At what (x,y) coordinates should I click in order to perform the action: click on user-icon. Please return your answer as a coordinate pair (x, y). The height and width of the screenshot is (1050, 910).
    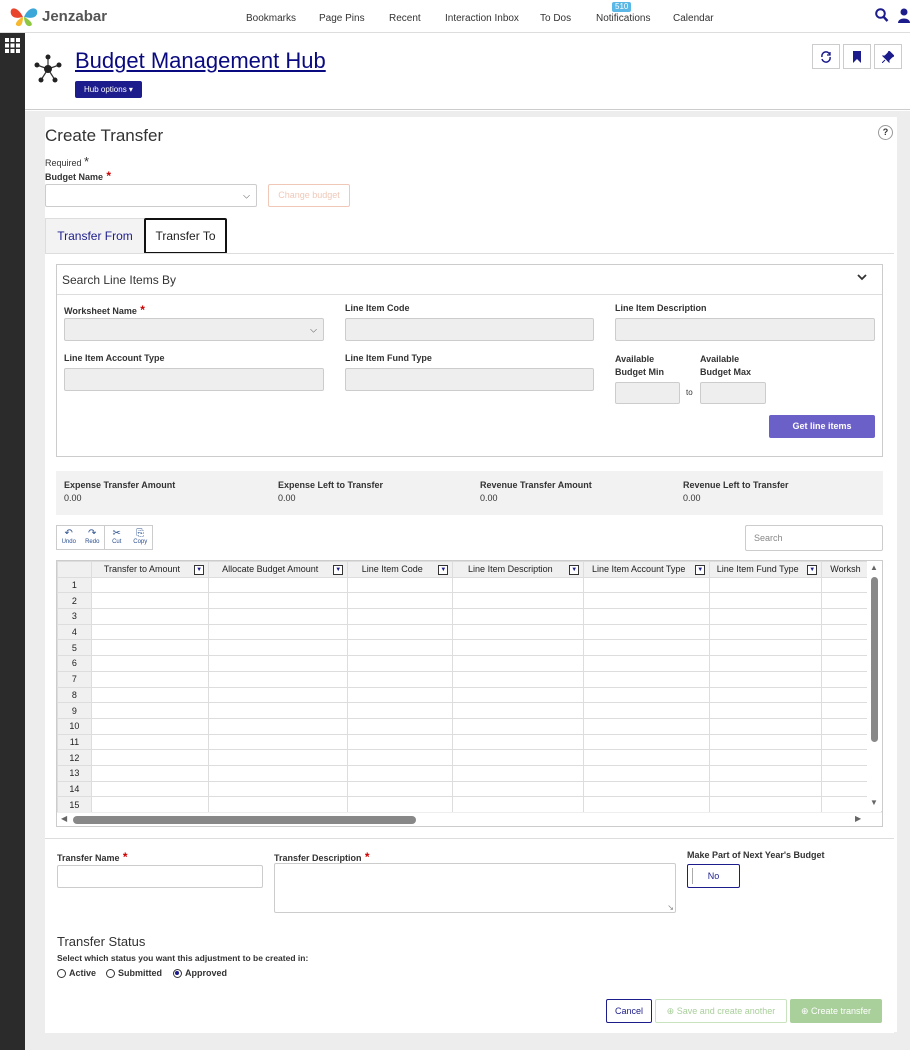
    Looking at the image, I should click on (904, 15).